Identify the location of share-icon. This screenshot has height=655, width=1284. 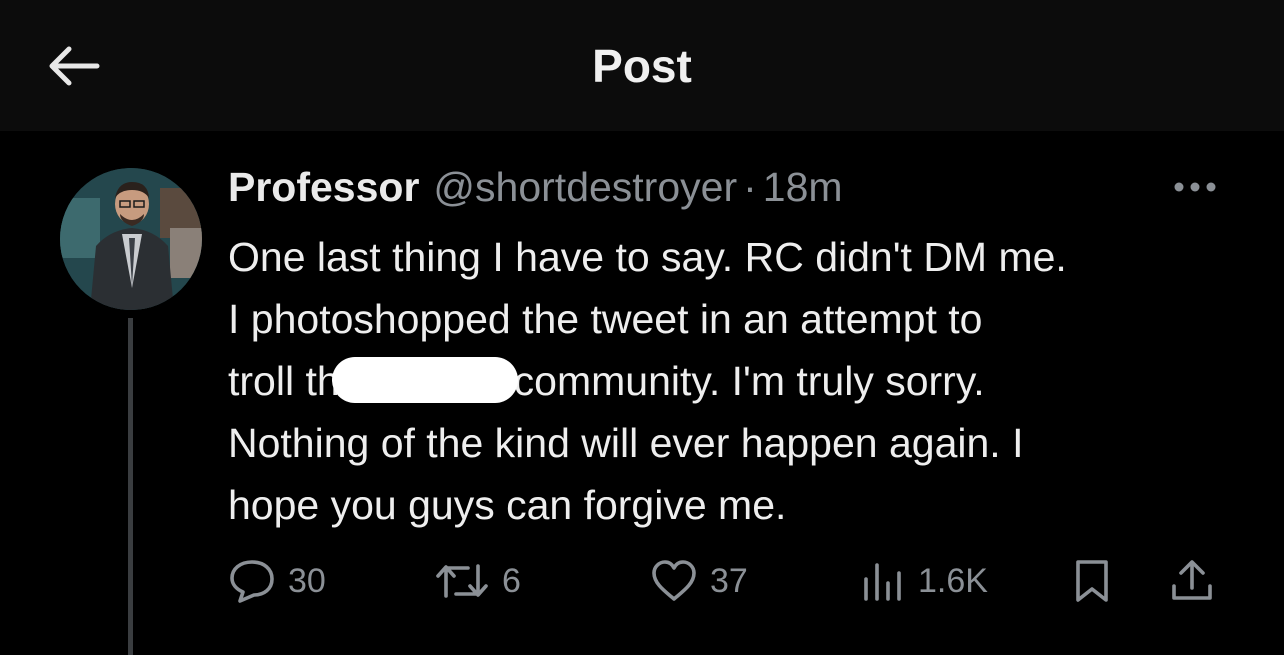
(1192, 580).